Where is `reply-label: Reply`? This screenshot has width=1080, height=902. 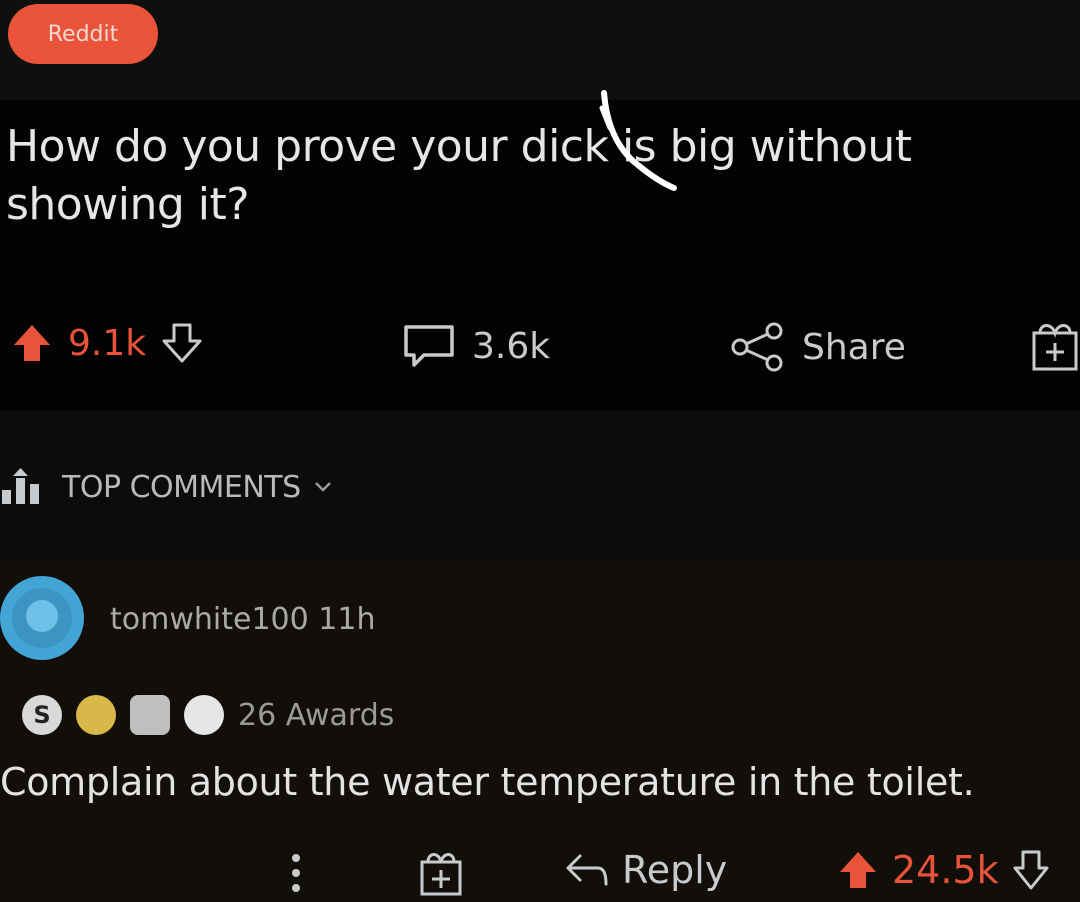 reply-label: Reply is located at coordinates (675, 870).